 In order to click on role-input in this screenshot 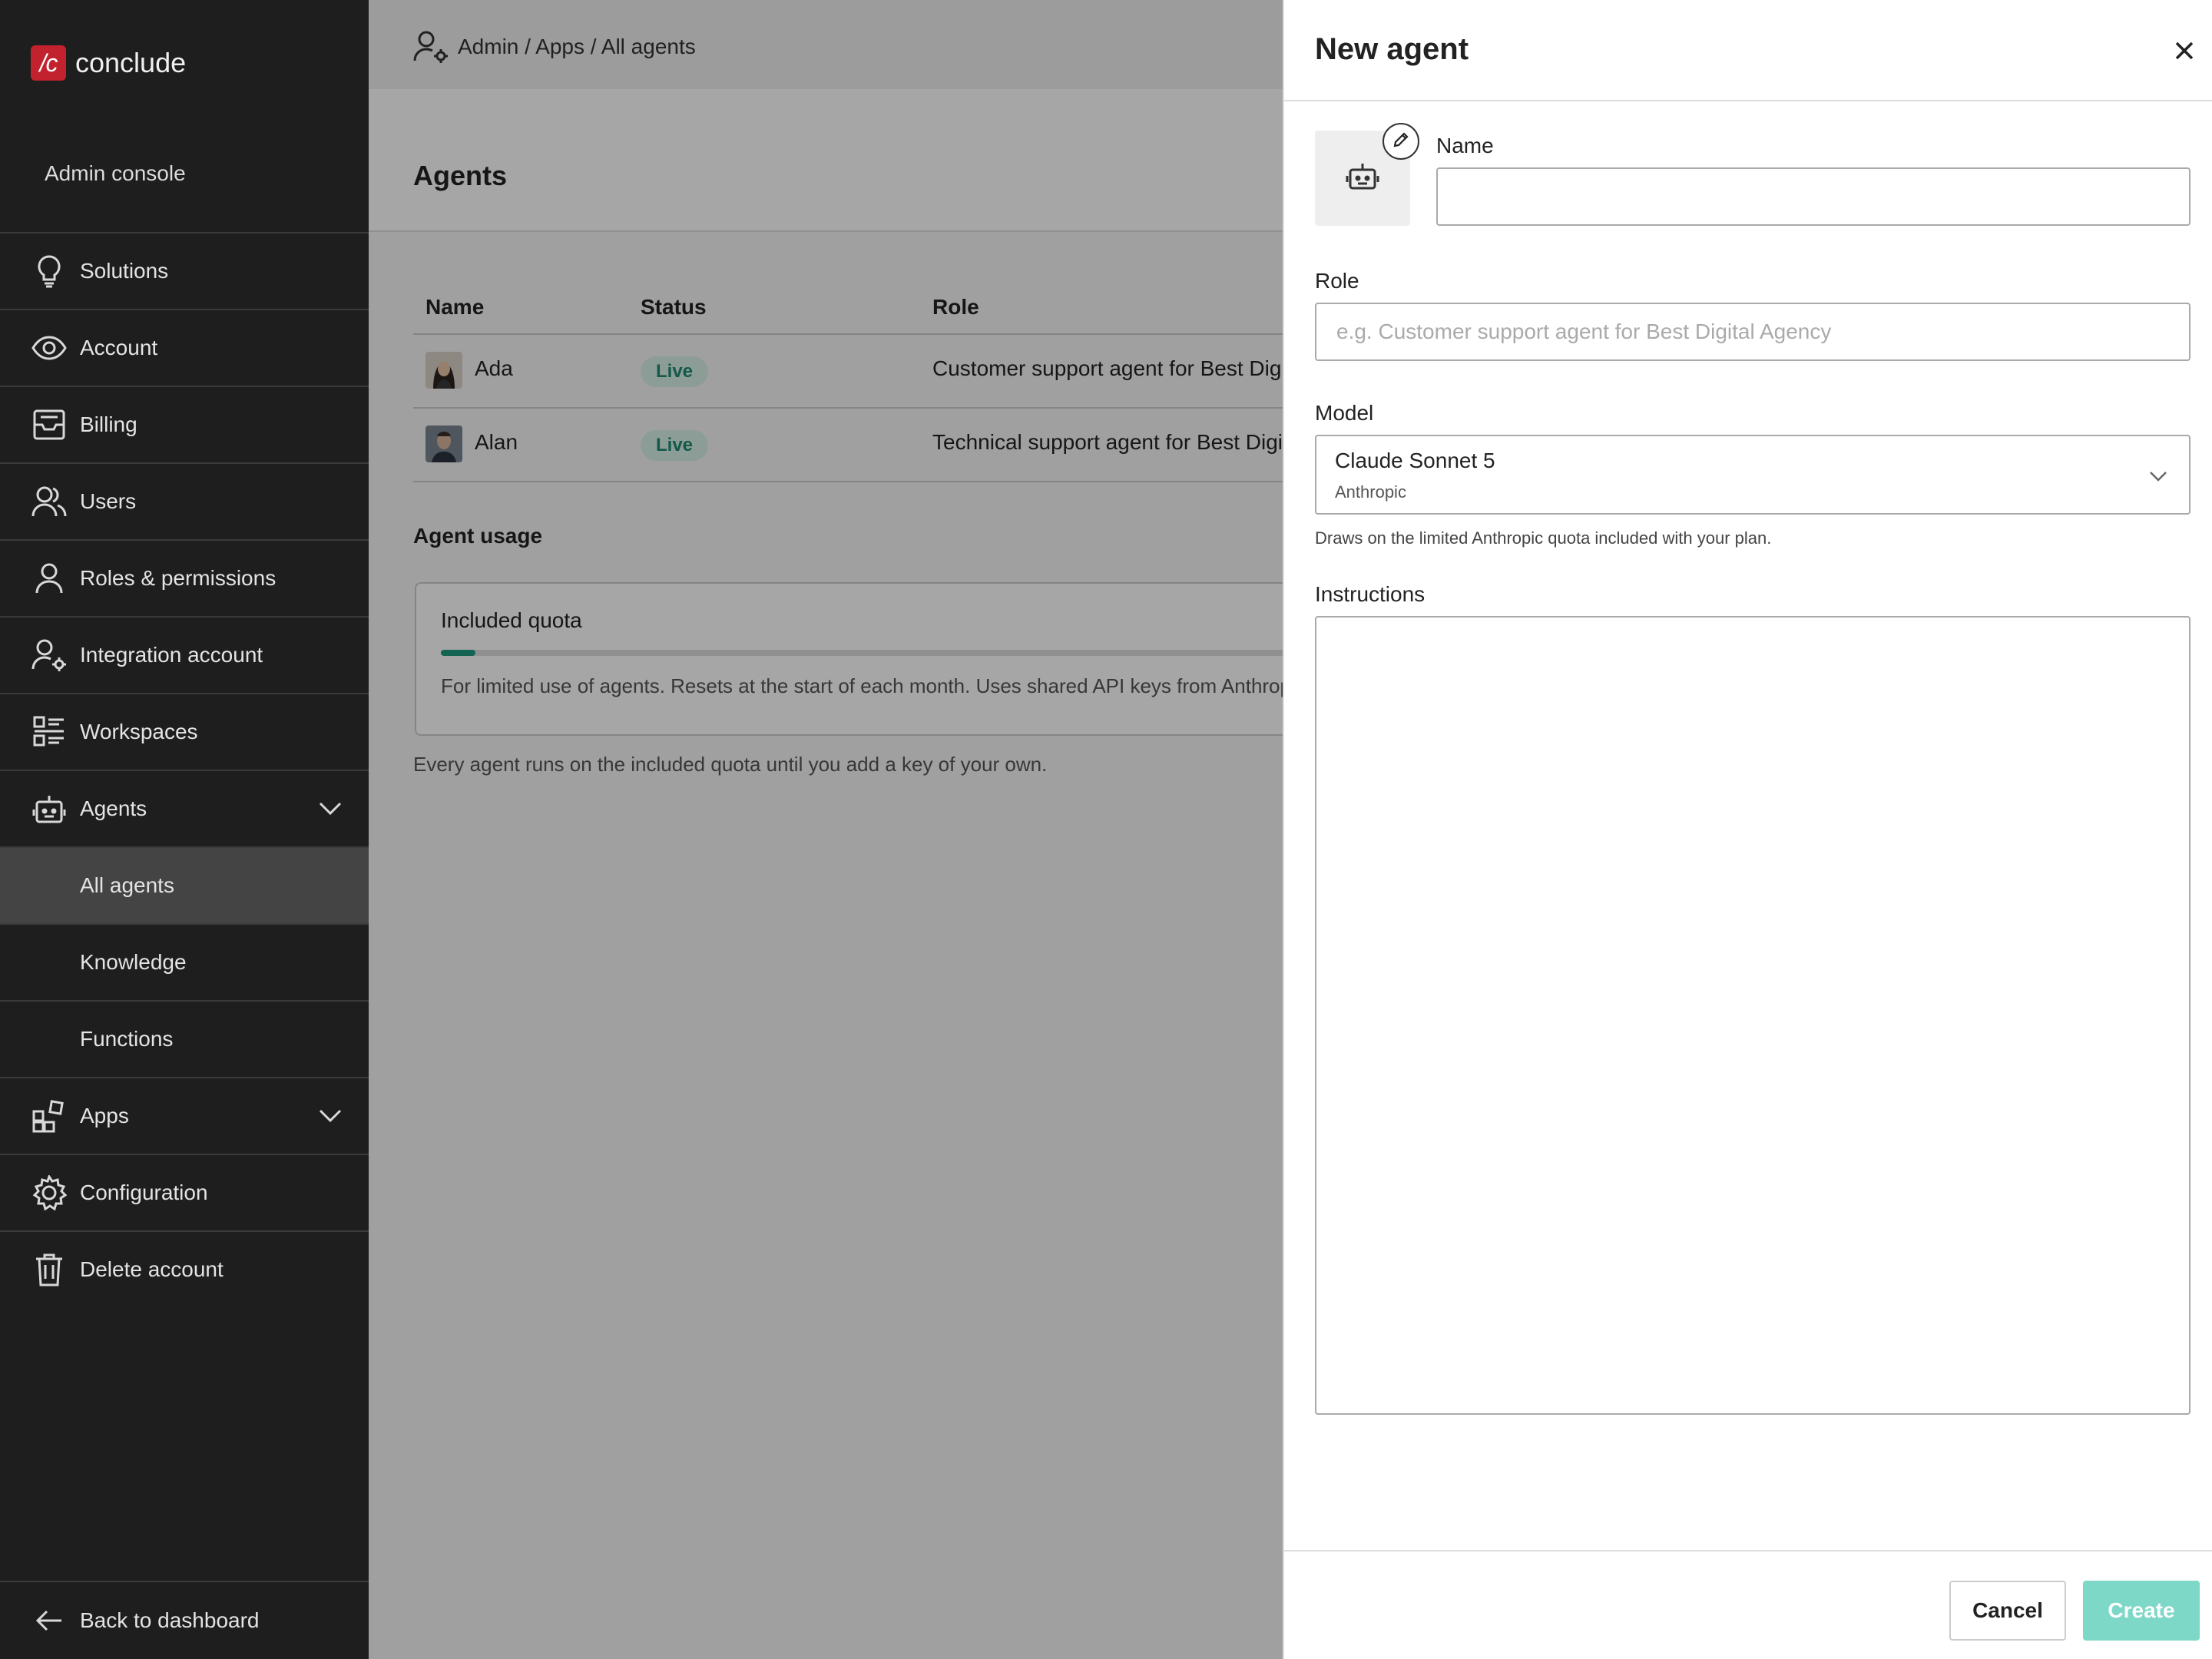, I will do `click(1753, 332)`.